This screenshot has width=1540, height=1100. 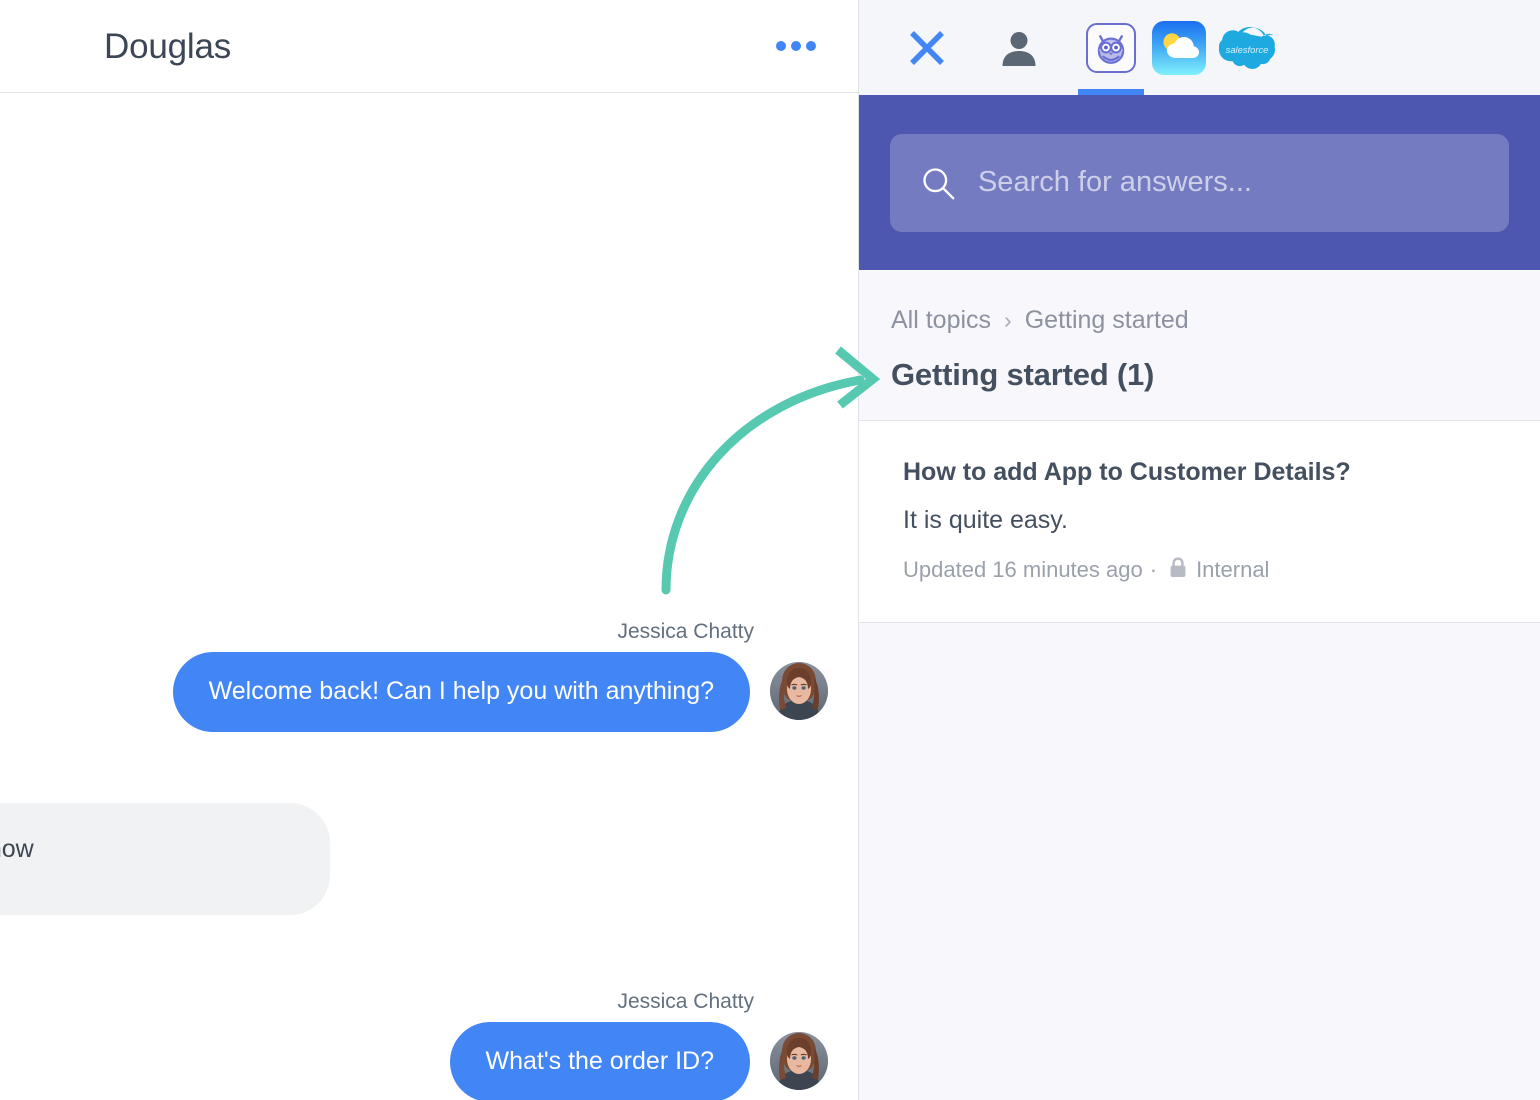 I want to click on search-icon, so click(x=939, y=183).